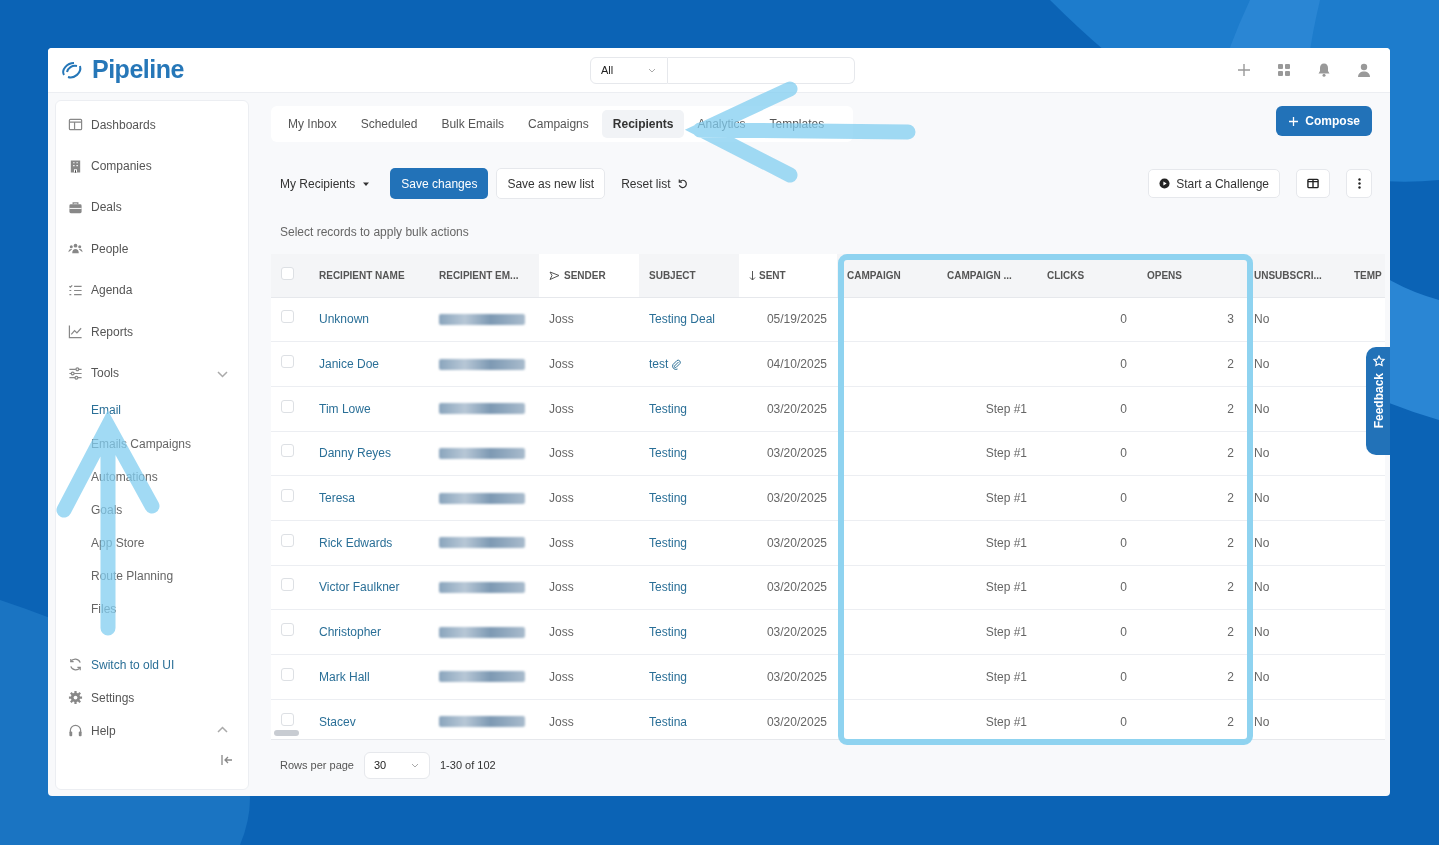 This screenshot has width=1439, height=845. Describe the element at coordinates (397, 765) in the screenshot. I see `rows-per-page-select: 30` at that location.